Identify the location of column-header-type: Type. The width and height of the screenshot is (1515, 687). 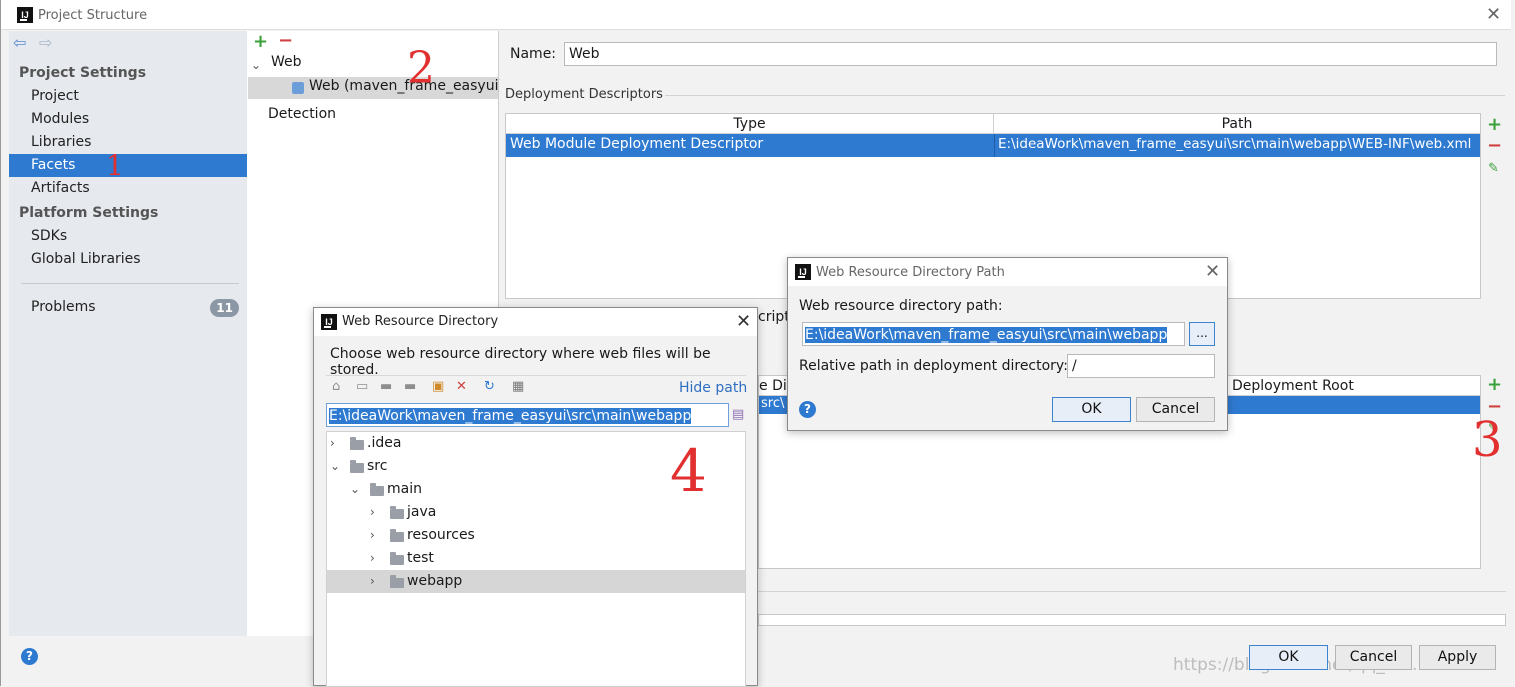
(750, 124).